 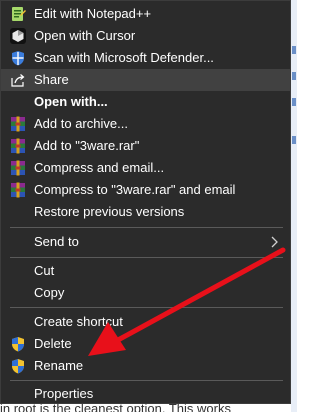 What do you see at coordinates (145, 322) in the screenshot?
I see `menu-item-create-shortcut: Create shortcut` at bounding box center [145, 322].